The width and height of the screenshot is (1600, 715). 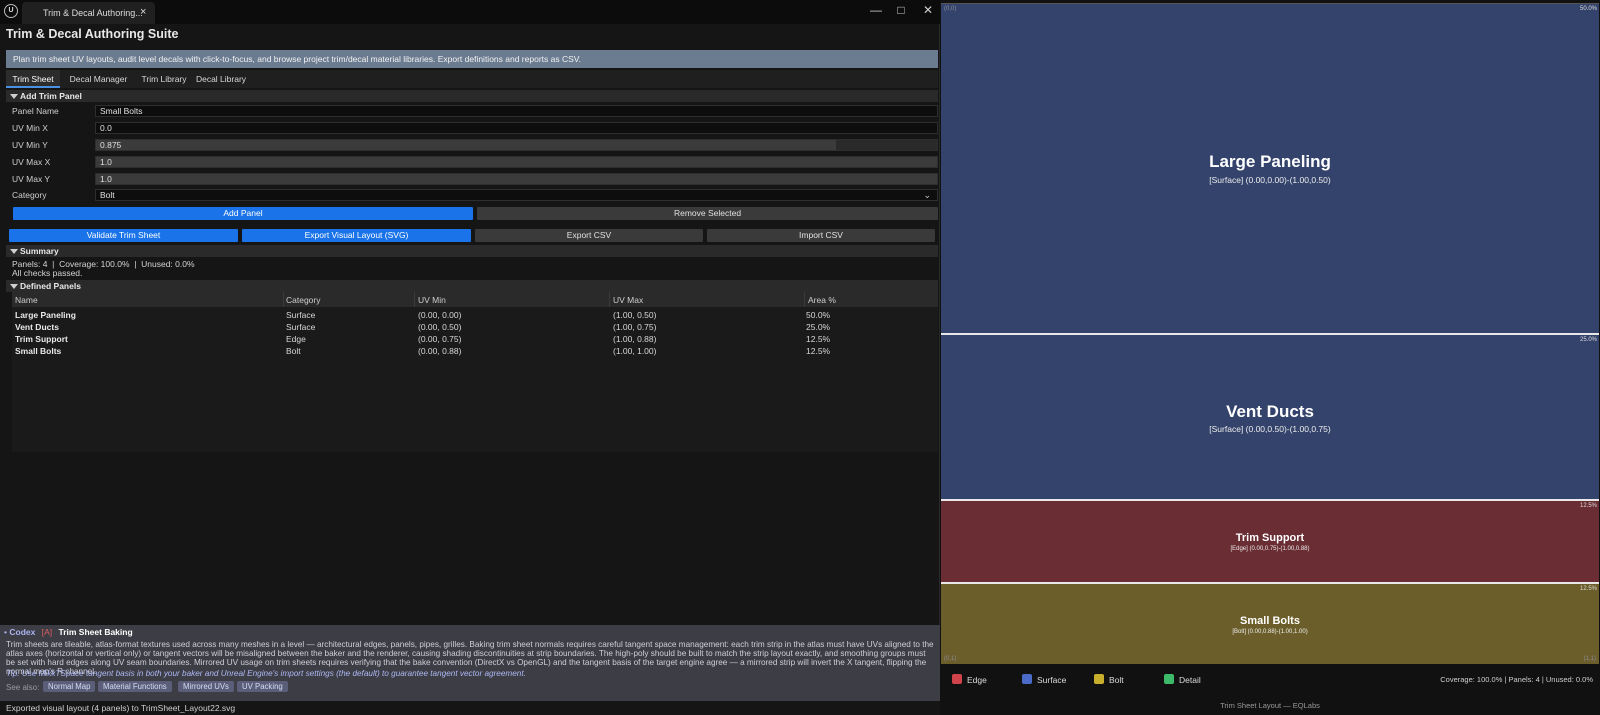 I want to click on panel-name: Large Paneling, so click(x=1270, y=161).